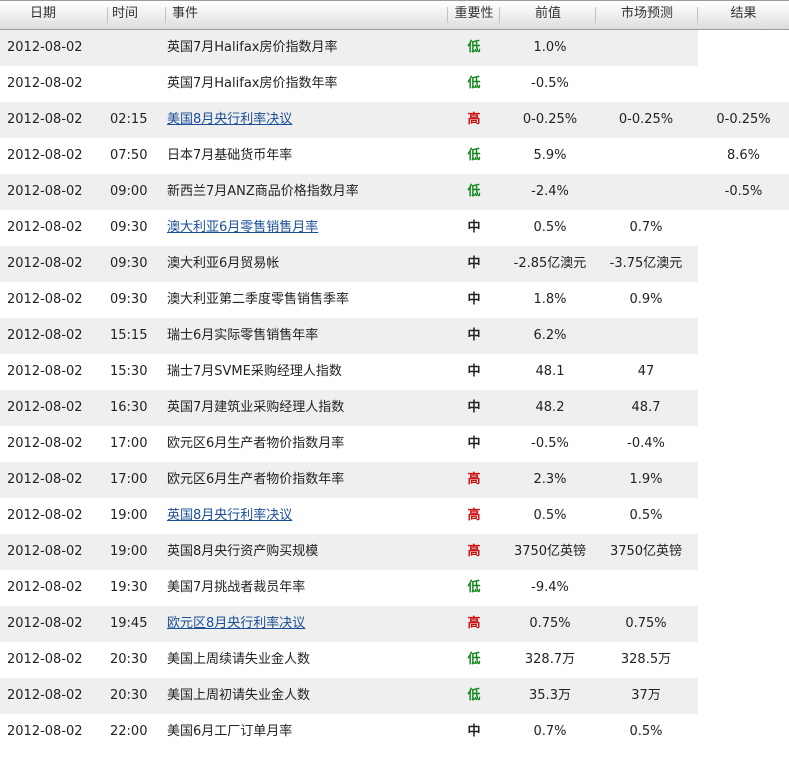  I want to click on table-row: 2012-08-02 15:15 瑞士6月实际零售销售年率 中 6.2%, so click(394, 336).